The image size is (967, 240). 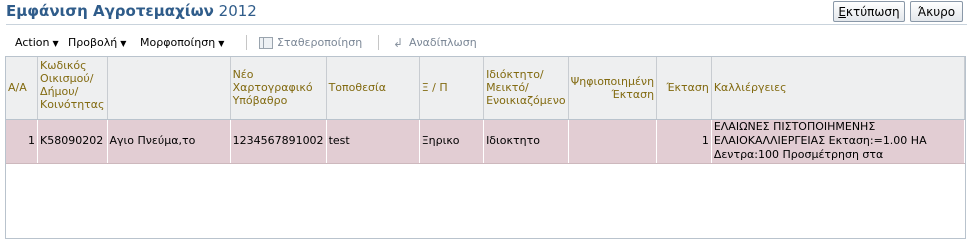 What do you see at coordinates (443, 42) in the screenshot?
I see `wrap-button-label: Αναδίπλωση` at bounding box center [443, 42].